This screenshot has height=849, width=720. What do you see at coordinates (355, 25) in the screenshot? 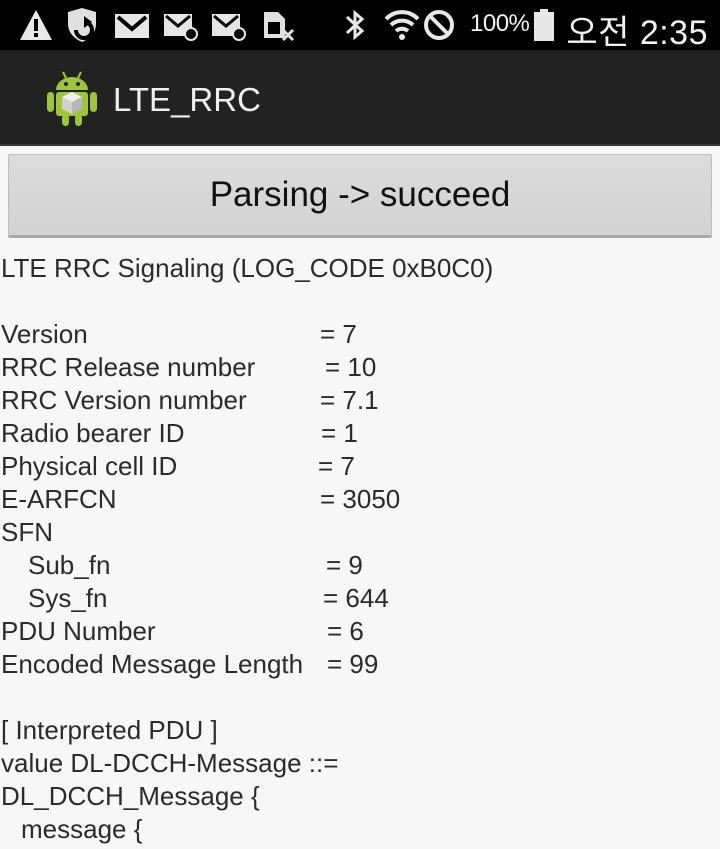
I see `bluetooth-icon` at bounding box center [355, 25].